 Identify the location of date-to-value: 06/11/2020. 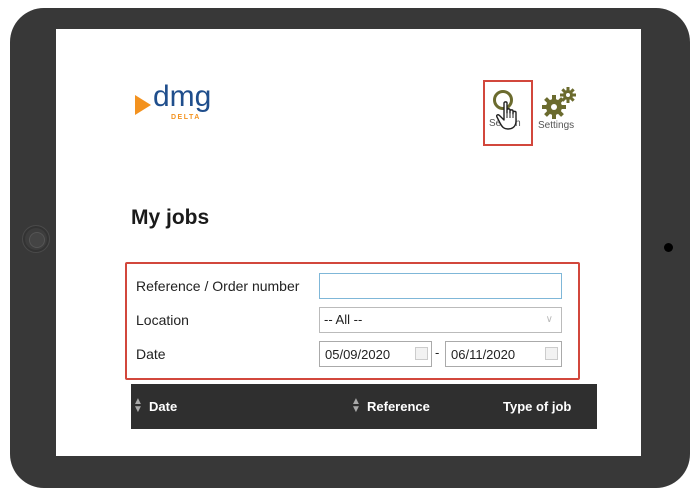
(483, 354).